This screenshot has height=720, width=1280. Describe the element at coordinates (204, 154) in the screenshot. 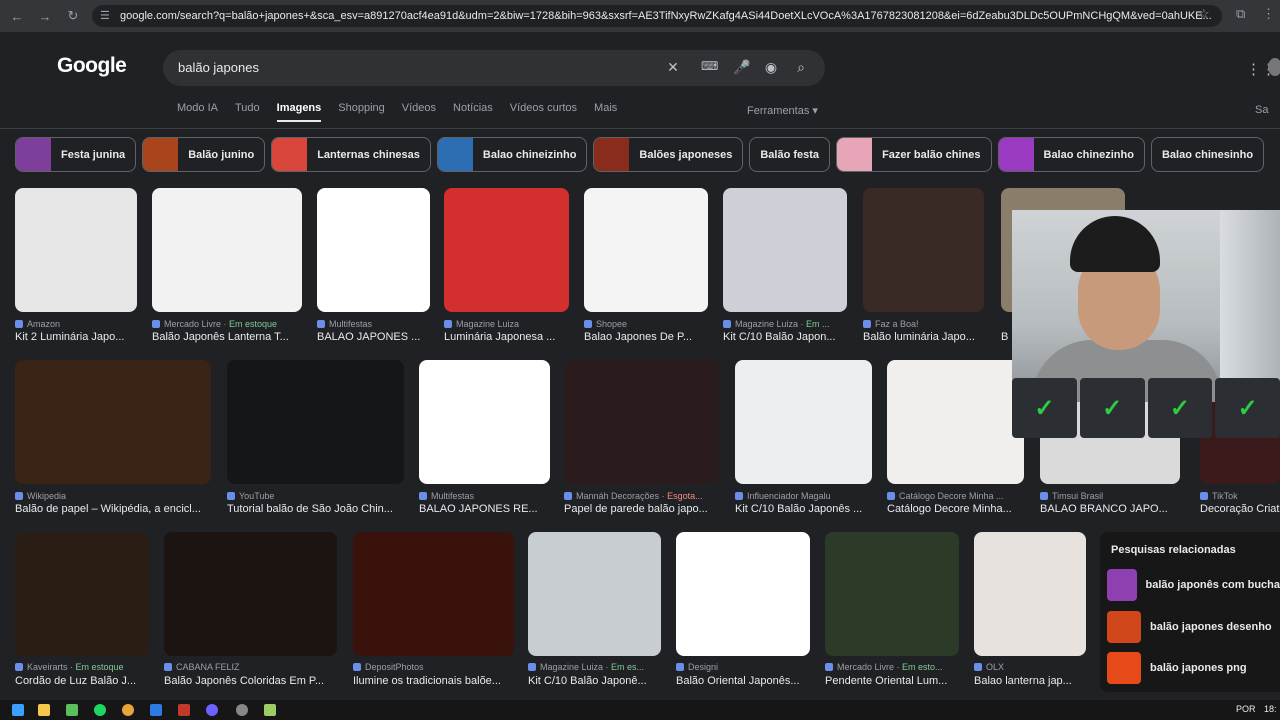

I see `filter-chip: Balão junino` at that location.